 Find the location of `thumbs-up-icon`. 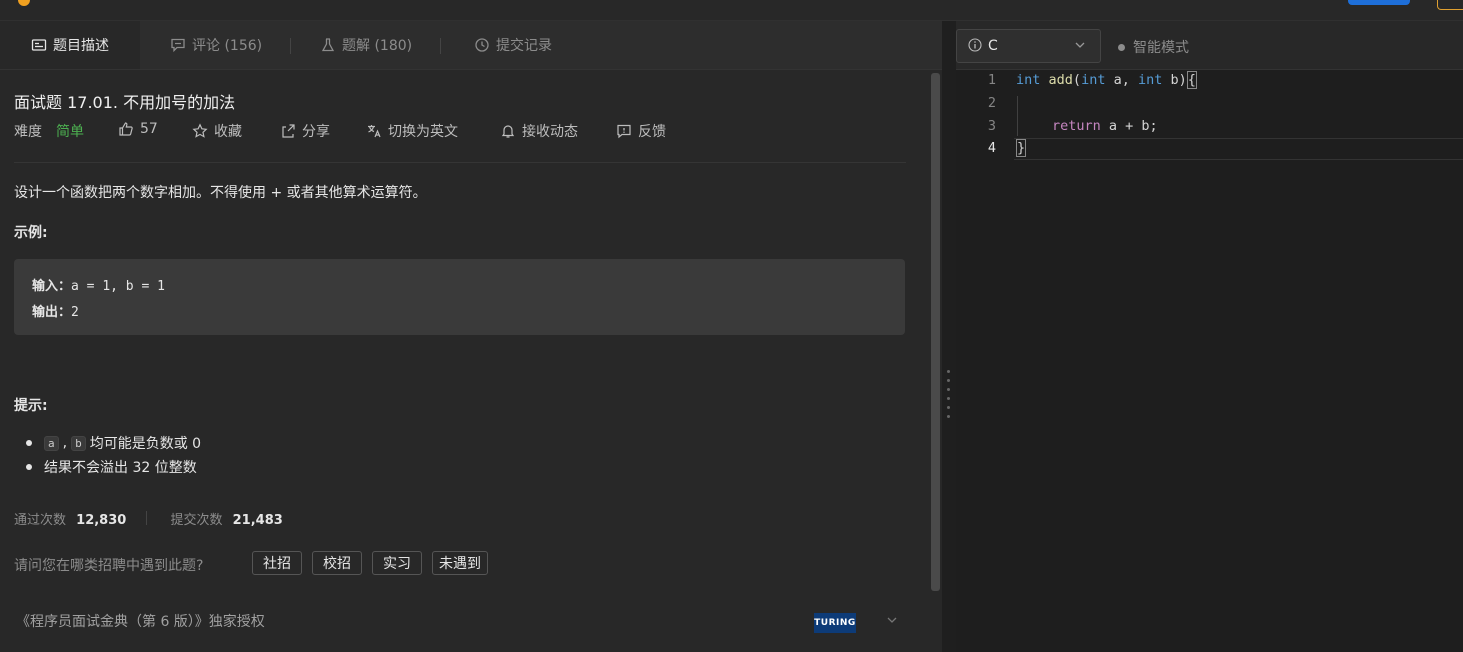

thumbs-up-icon is located at coordinates (126, 129).